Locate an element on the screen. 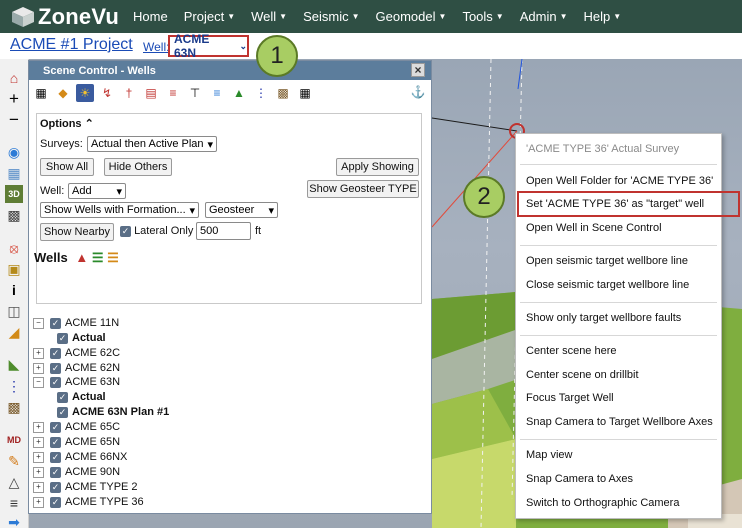 The image size is (742, 531). info-icon: i is located at coordinates (14, 290).